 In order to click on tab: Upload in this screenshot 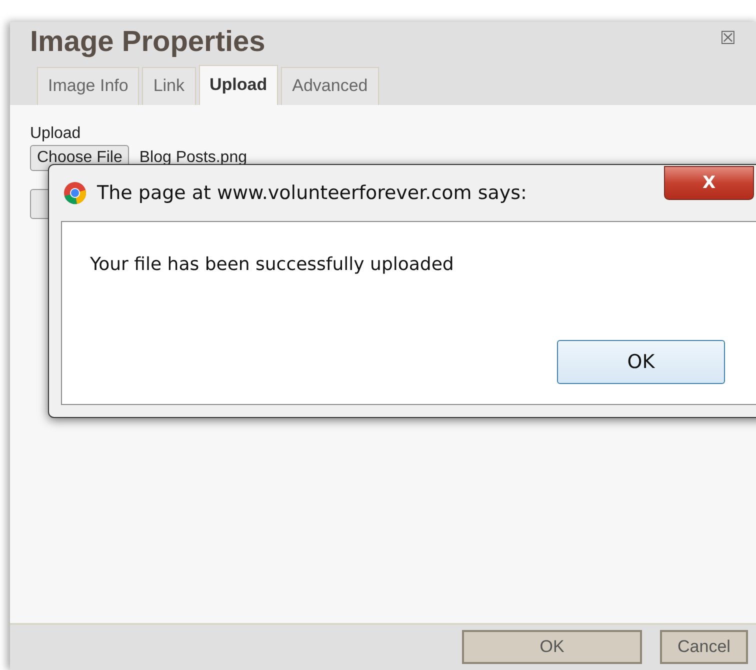, I will do `click(238, 85)`.